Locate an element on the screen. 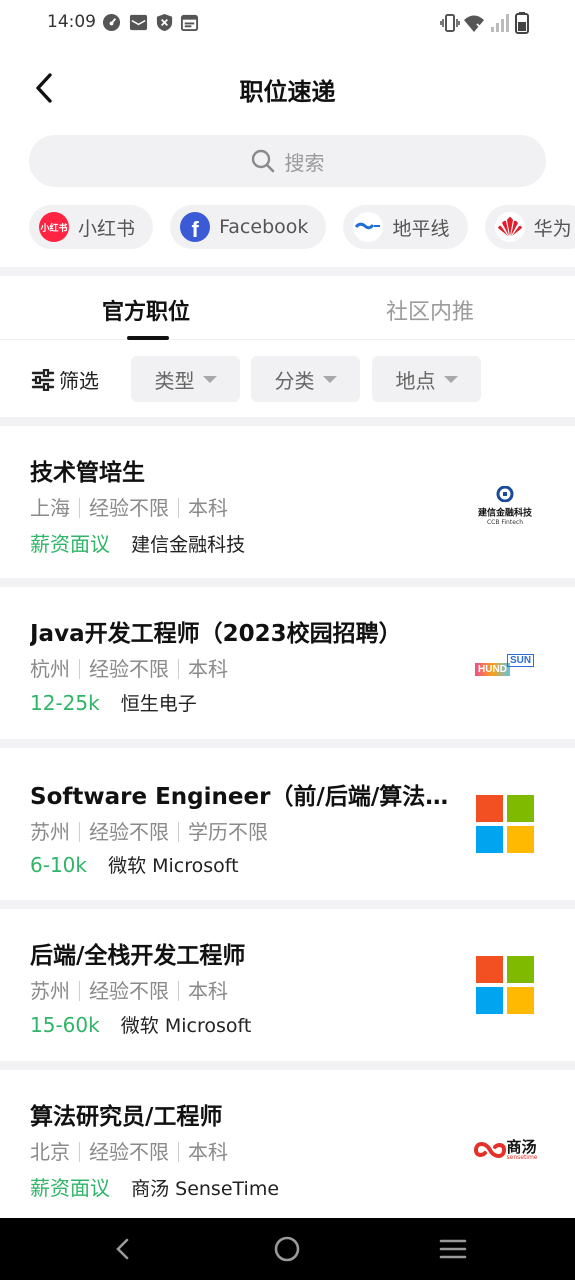 This screenshot has width=575, height=1280. battery-icon is located at coordinates (522, 23).